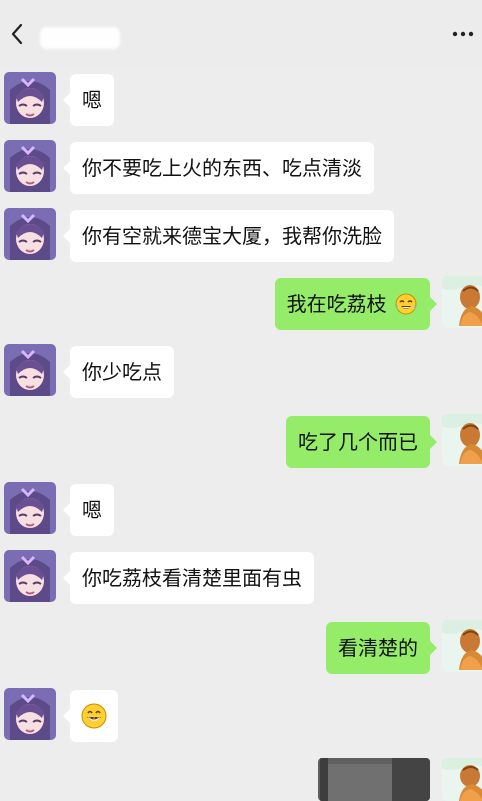 Image resolution: width=482 pixels, height=801 pixels. I want to click on chat-title-mask, so click(80, 38).